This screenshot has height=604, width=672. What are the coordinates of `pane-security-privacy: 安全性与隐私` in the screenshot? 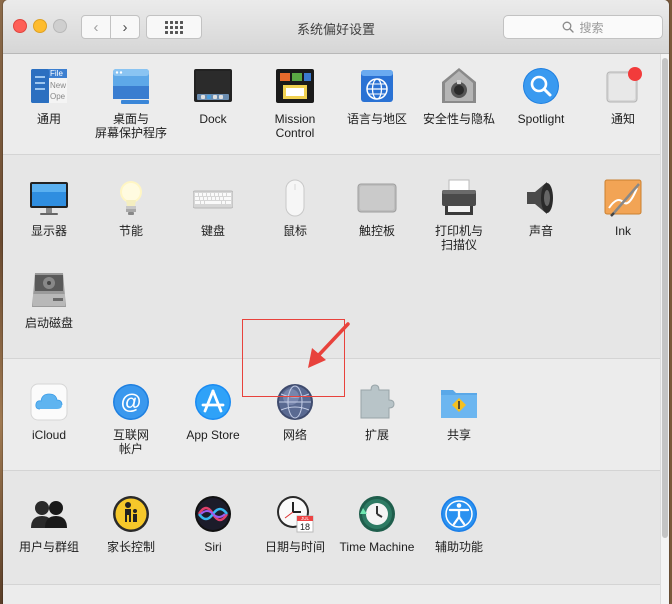 It's located at (459, 96).